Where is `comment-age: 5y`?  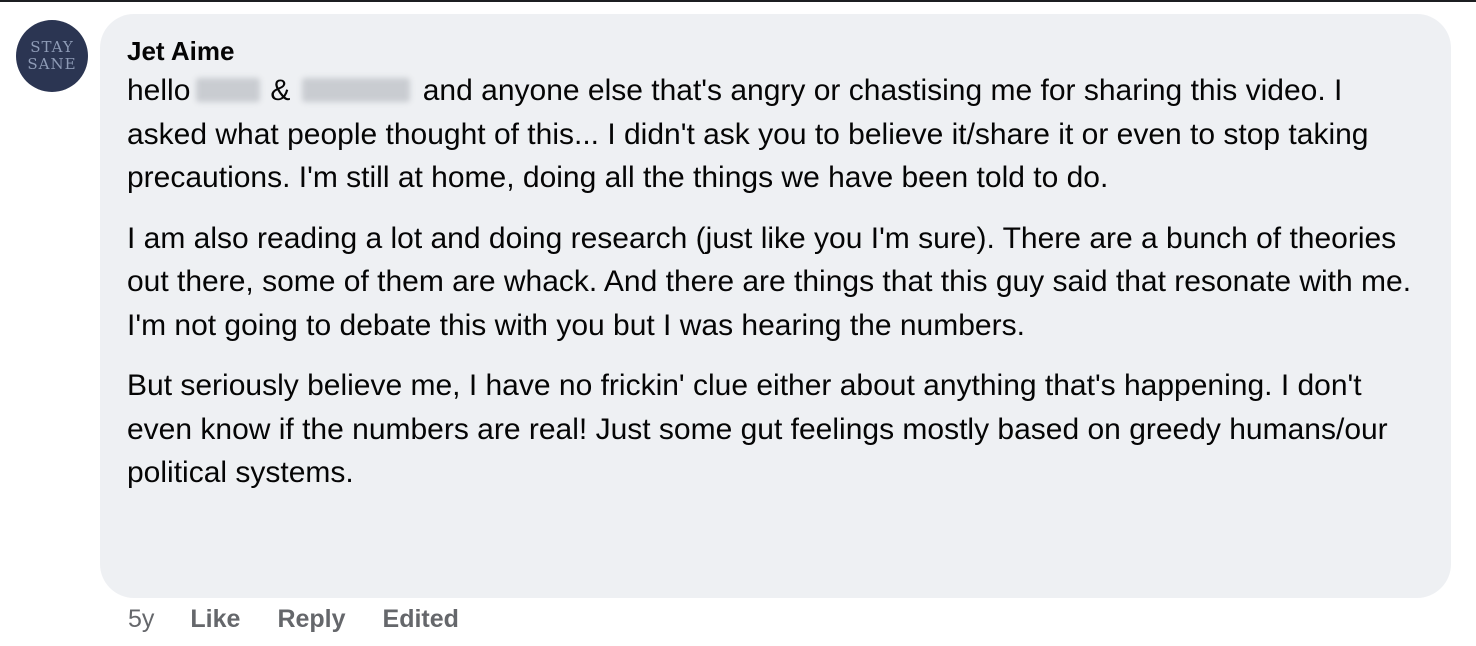
comment-age: 5y is located at coordinates (141, 619).